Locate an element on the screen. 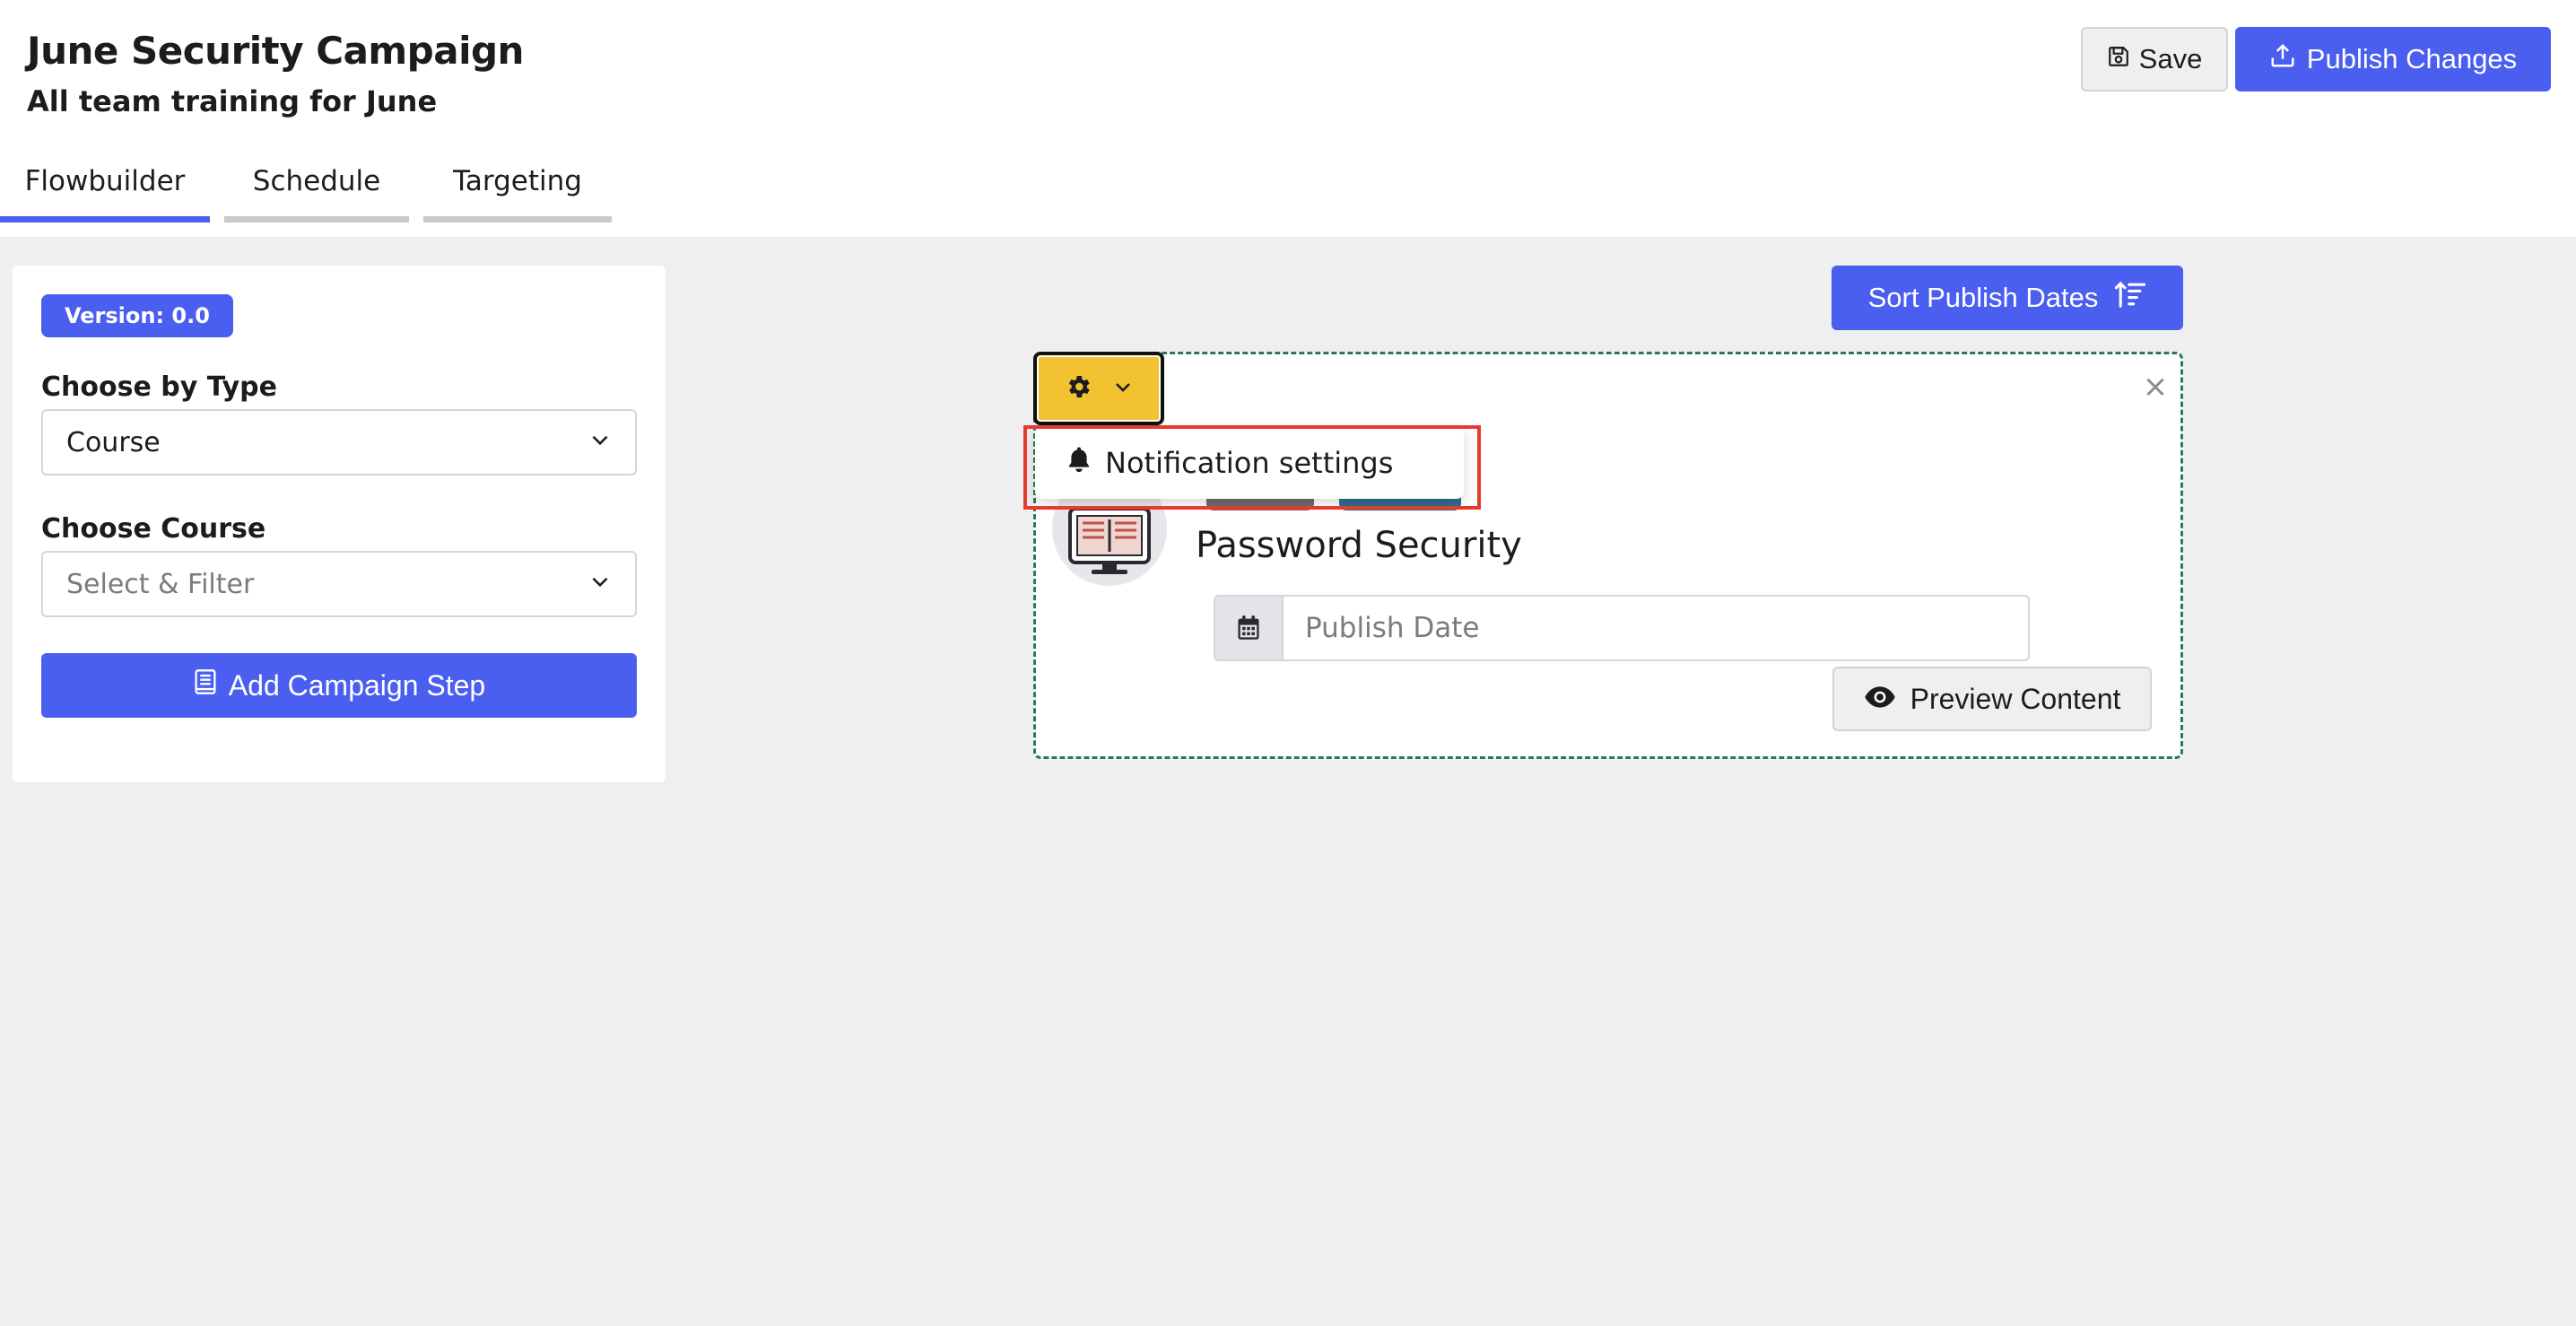 Image resolution: width=2576 pixels, height=1326 pixels. preview-content-label: Preview Content is located at coordinates (2015, 698).